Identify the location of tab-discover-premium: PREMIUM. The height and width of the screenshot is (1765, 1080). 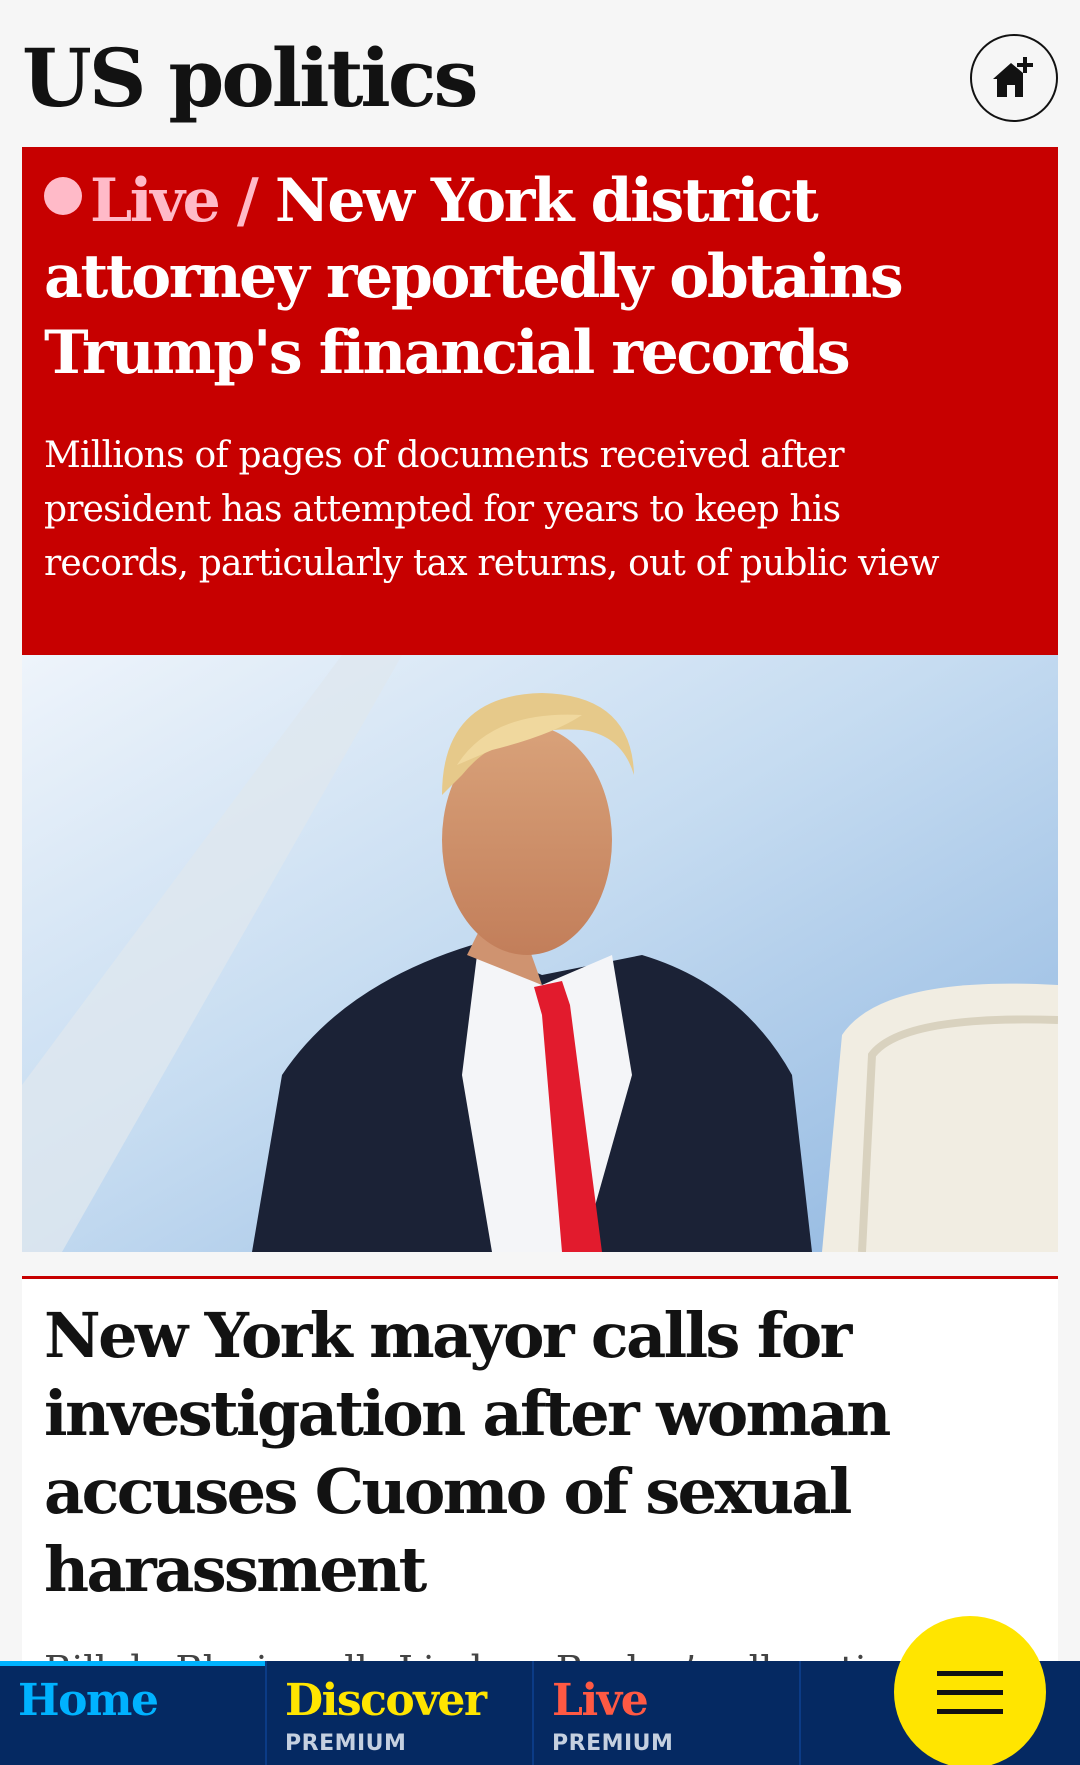
(346, 1743).